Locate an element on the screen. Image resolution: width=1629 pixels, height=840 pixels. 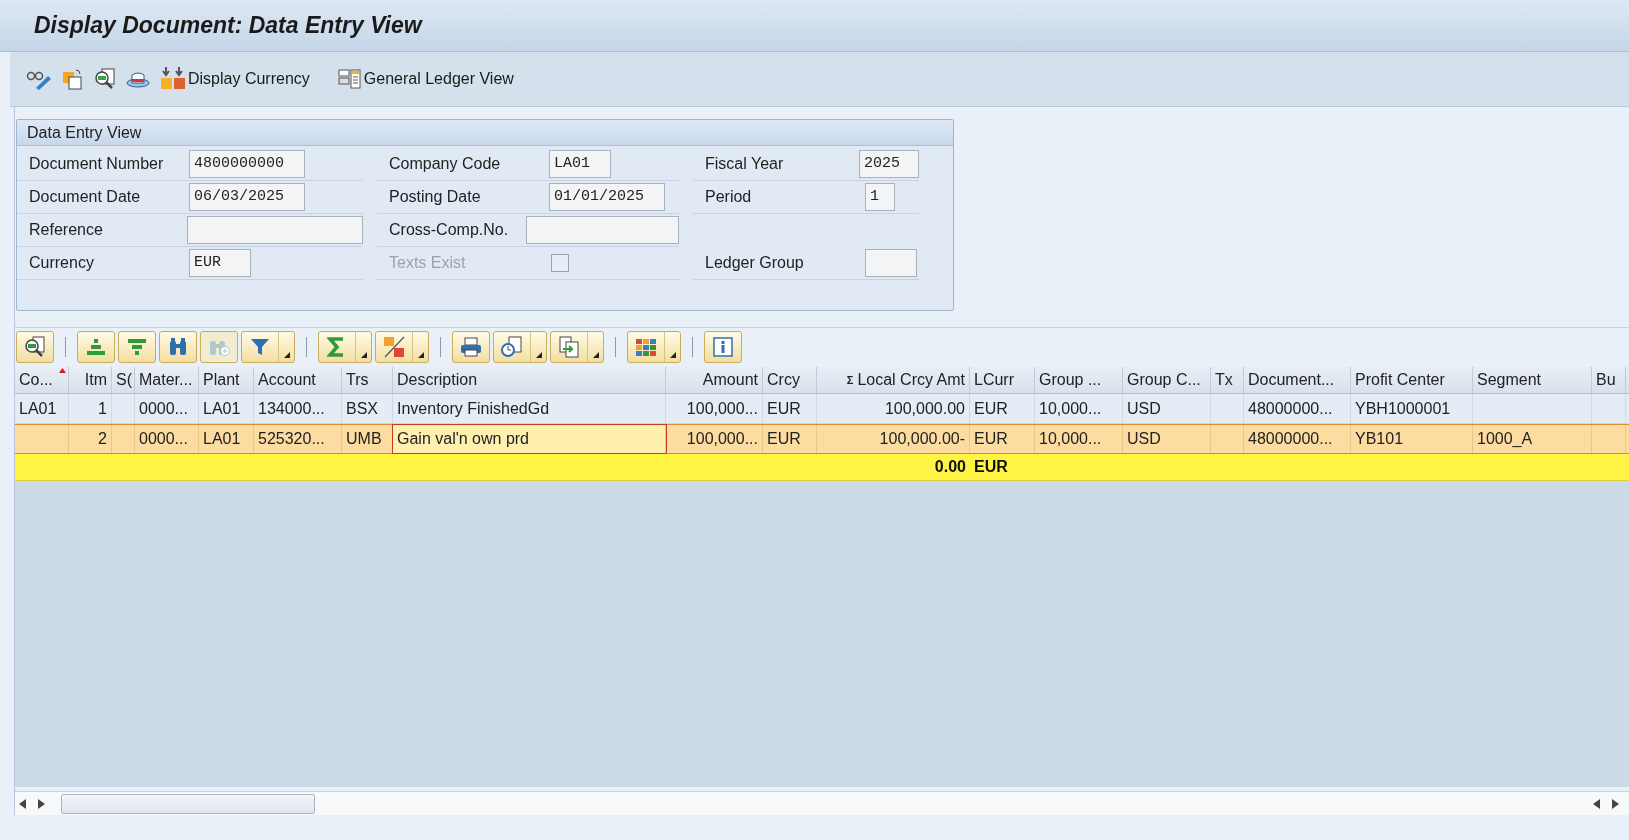
field-label: Cross-Comp.No. is located at coordinates (449, 230).